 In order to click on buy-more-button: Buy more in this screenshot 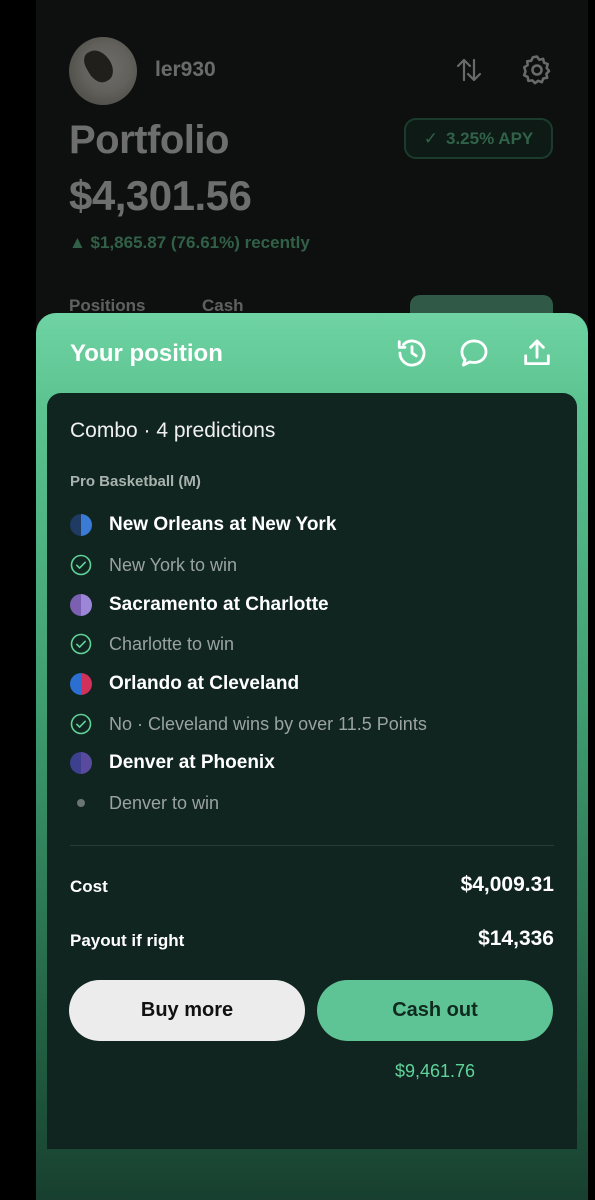, I will do `click(187, 1010)`.